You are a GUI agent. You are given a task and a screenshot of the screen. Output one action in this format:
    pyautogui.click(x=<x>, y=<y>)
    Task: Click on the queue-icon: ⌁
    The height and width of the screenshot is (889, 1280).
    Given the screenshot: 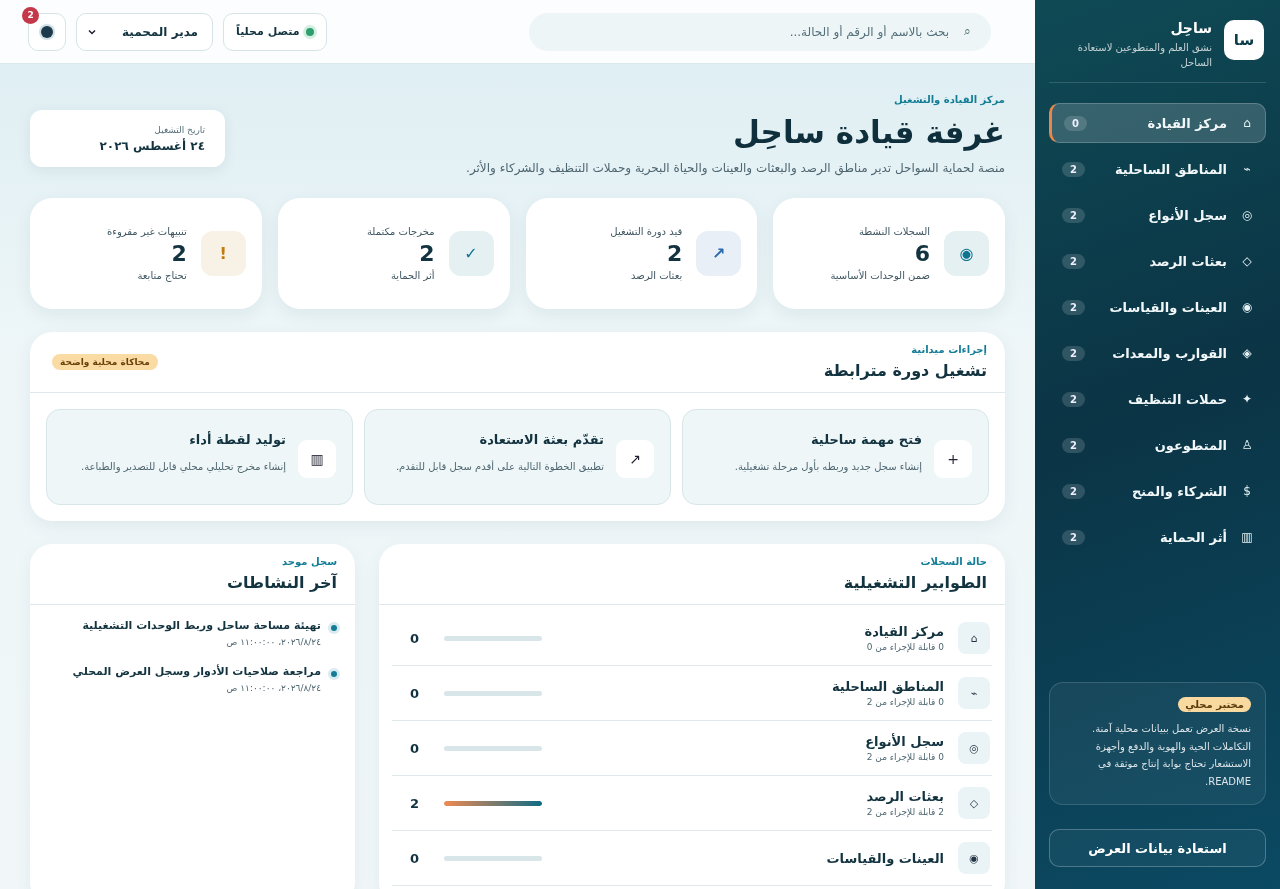 What is the action you would take?
    pyautogui.click(x=974, y=693)
    